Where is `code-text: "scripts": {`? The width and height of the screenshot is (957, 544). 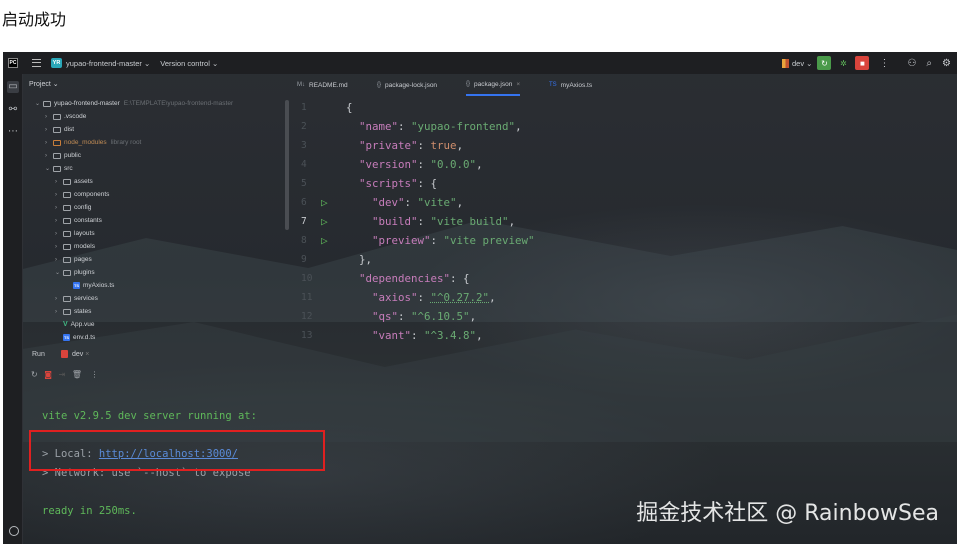 code-text: "scripts": { is located at coordinates (398, 183).